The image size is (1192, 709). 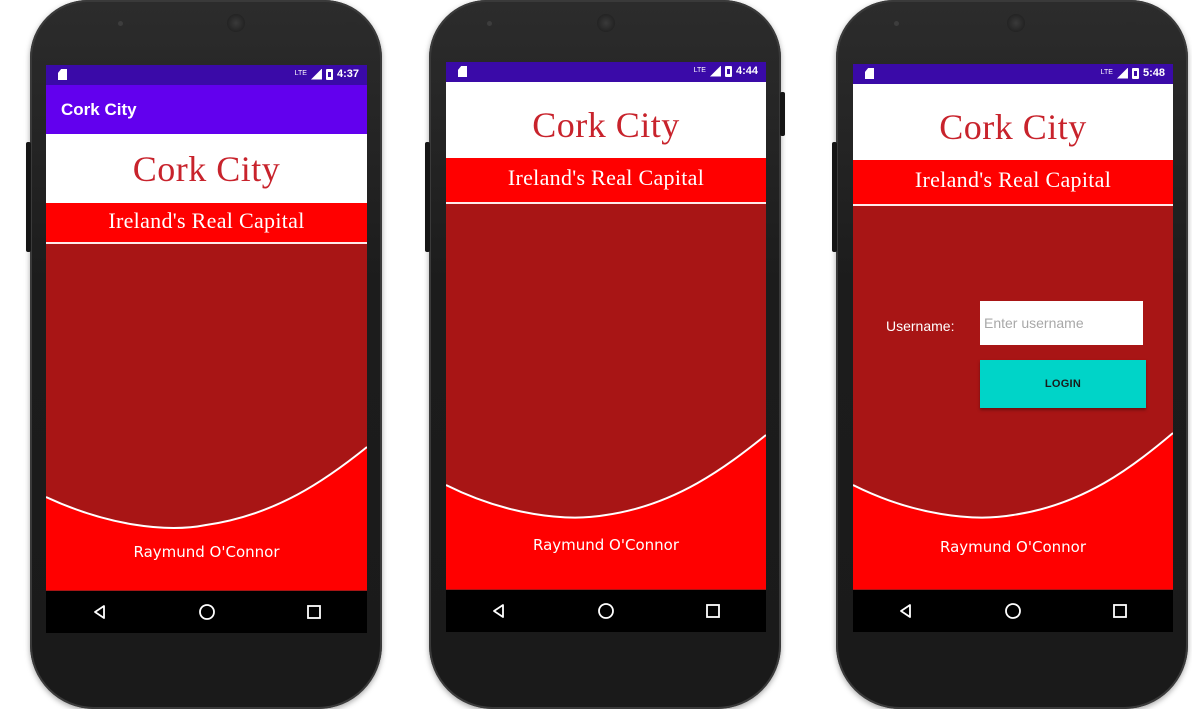 I want to click on login-button: LOGIN, so click(x=1063, y=384).